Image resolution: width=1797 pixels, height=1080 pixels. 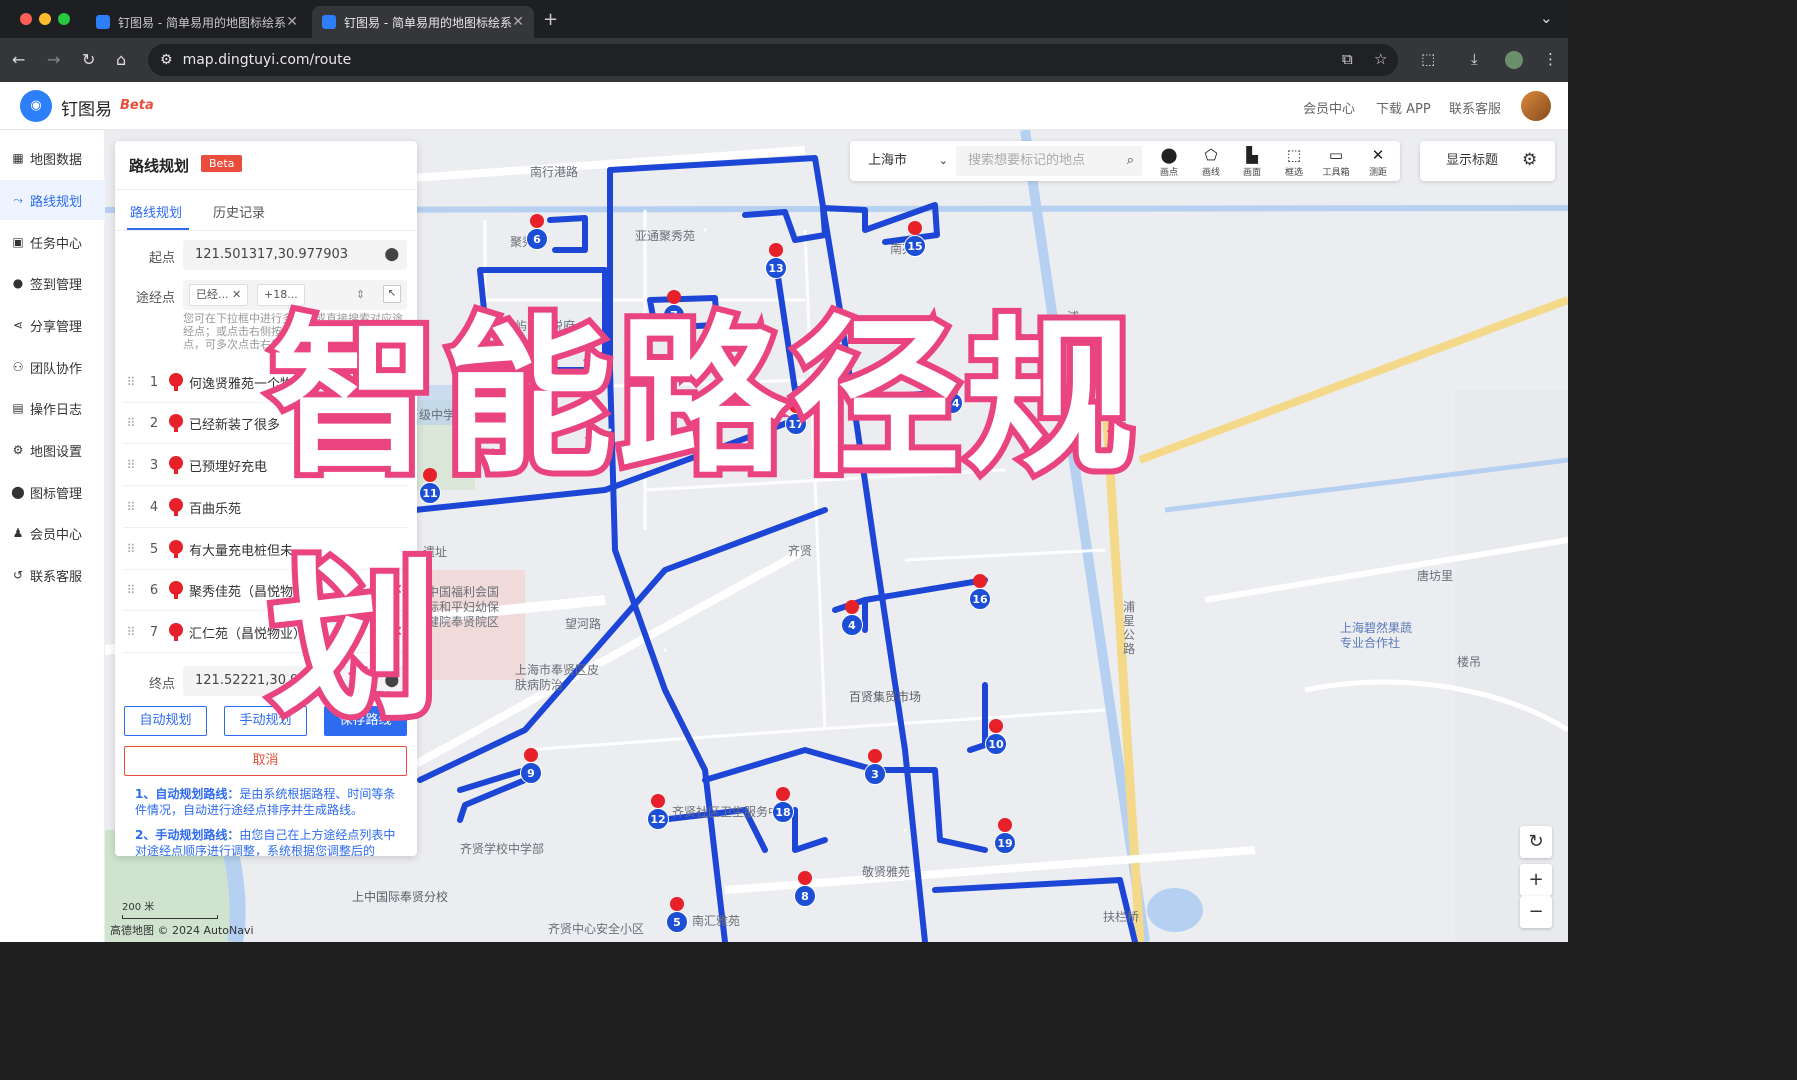 I want to click on url-text: map.dingtuyi.com/route, so click(x=267, y=60).